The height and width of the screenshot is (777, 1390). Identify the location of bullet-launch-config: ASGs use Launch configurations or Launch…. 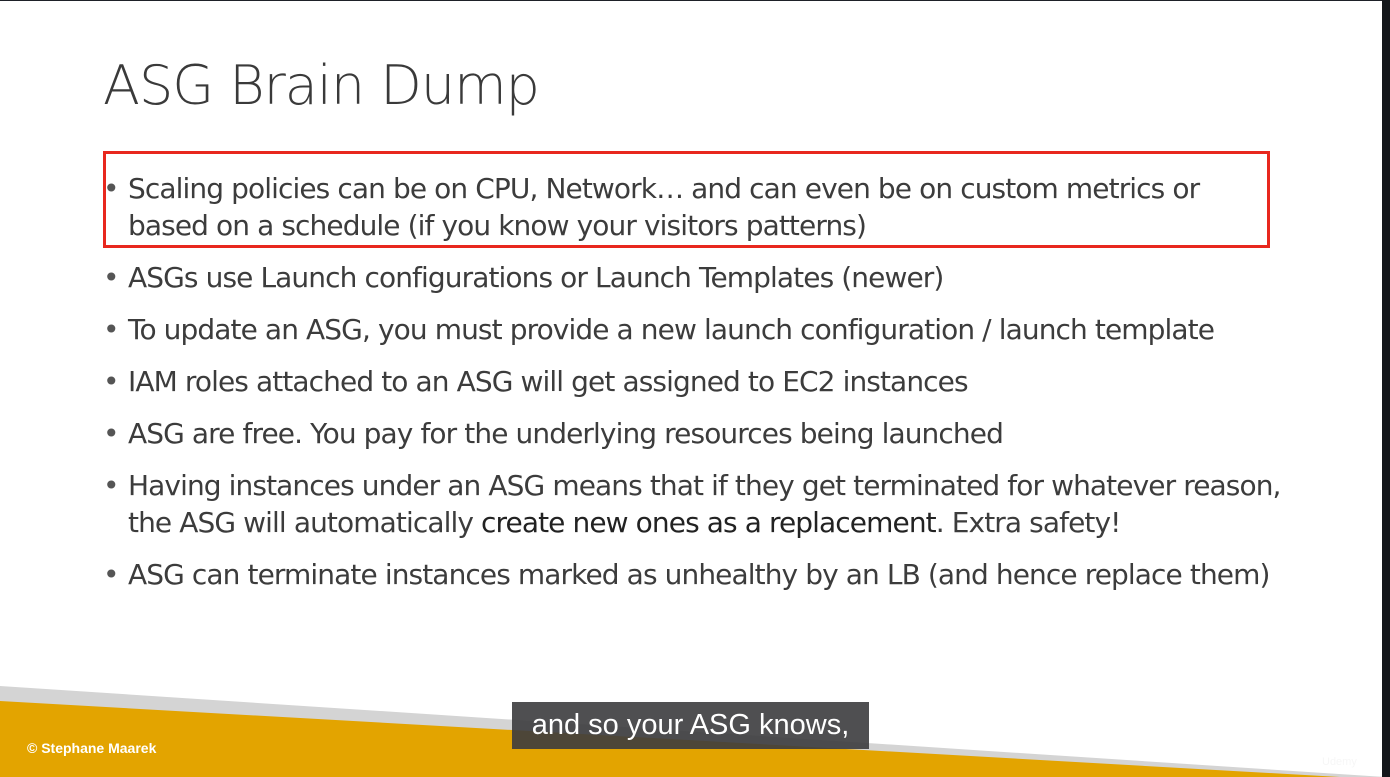
(523, 277).